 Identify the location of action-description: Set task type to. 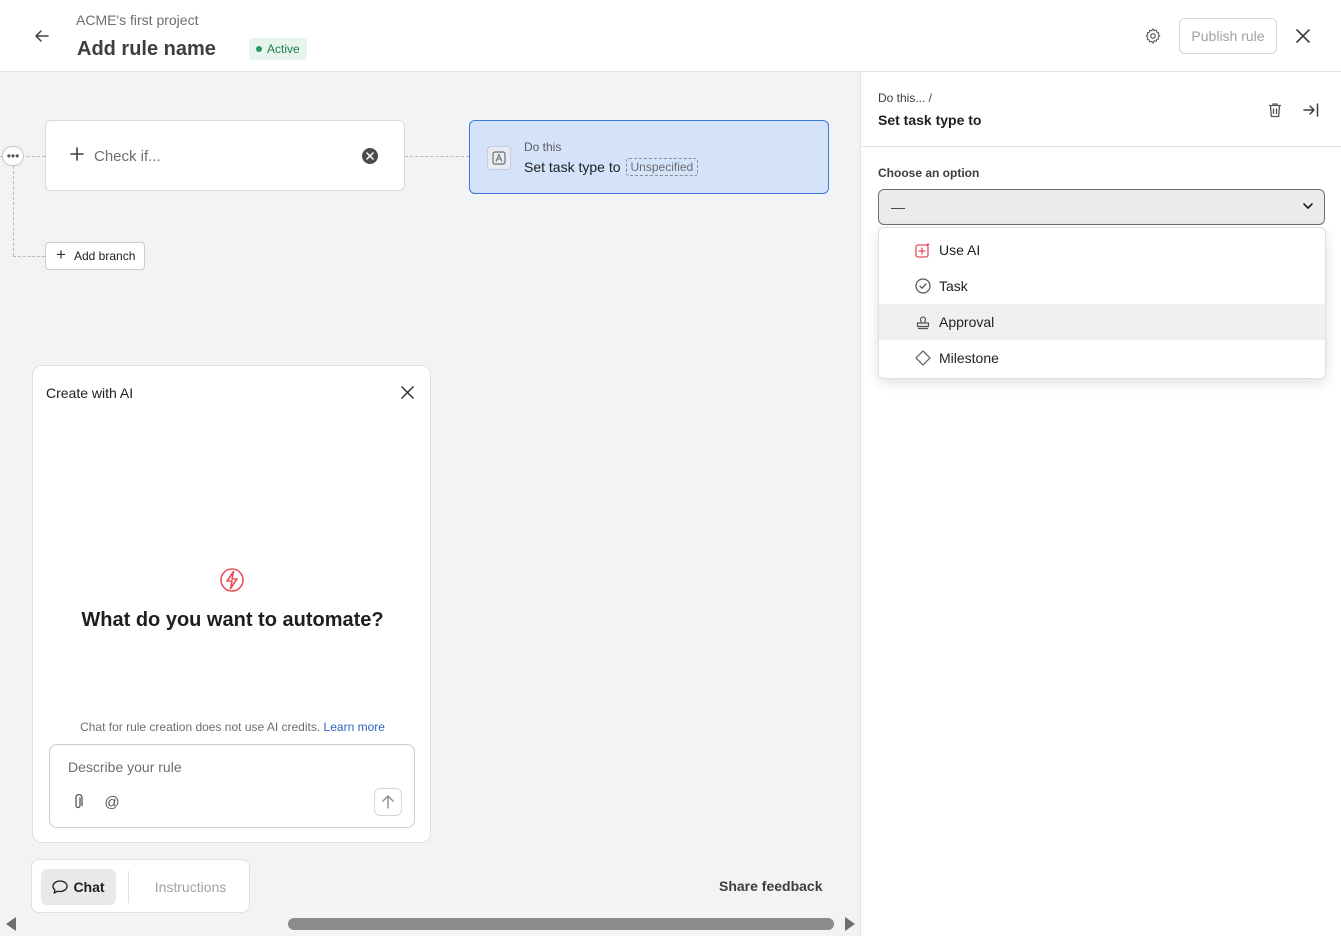
(572, 167).